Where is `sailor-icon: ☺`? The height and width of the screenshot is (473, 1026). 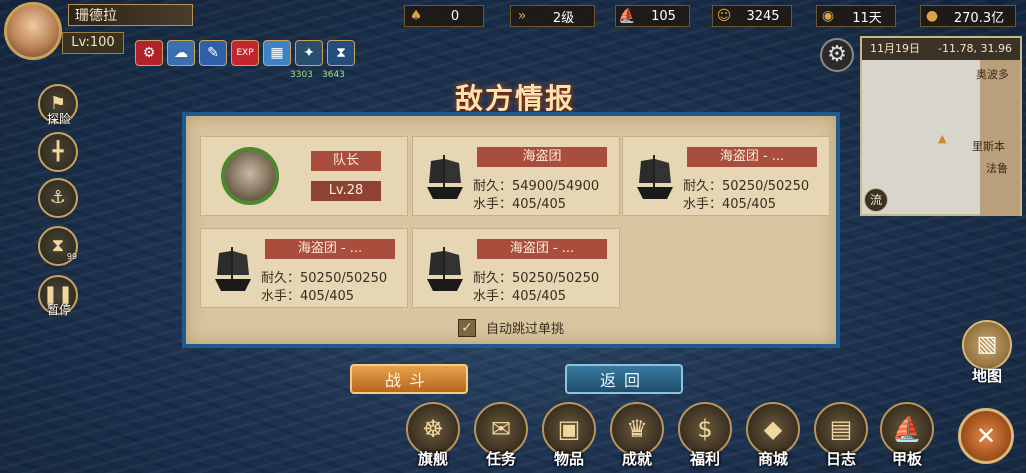 sailor-icon: ☺ is located at coordinates (724, 16).